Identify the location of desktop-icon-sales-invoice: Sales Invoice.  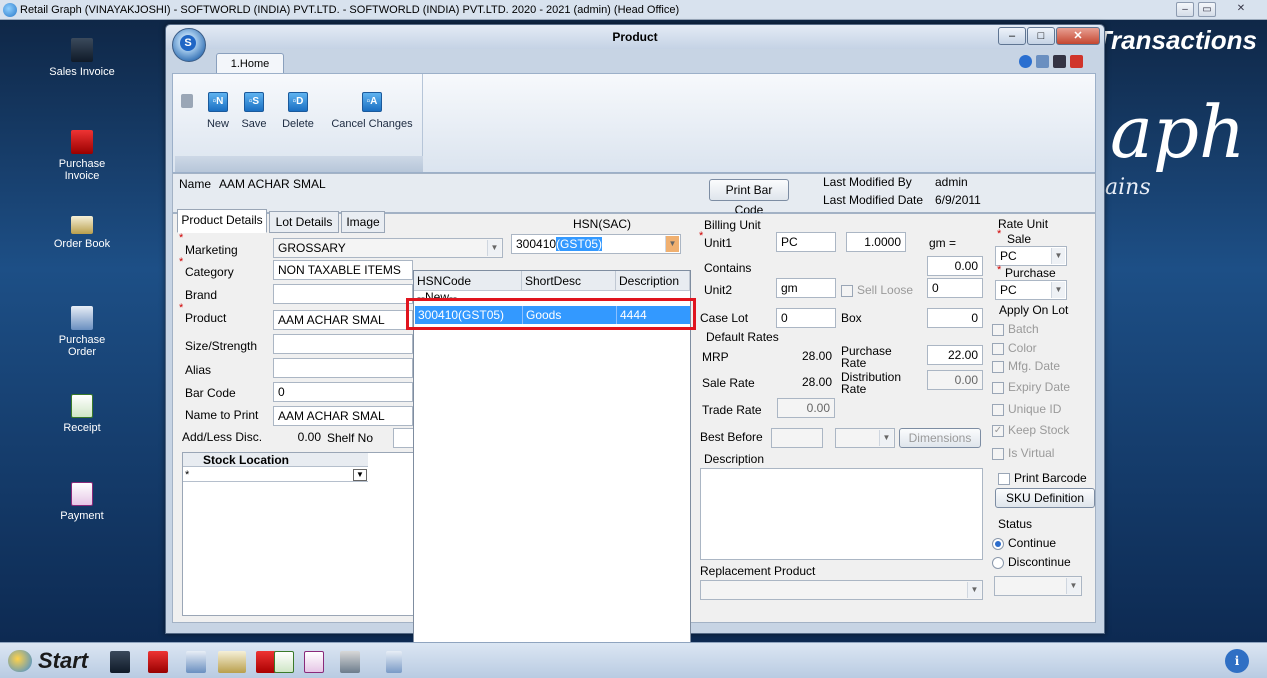
(82, 58).